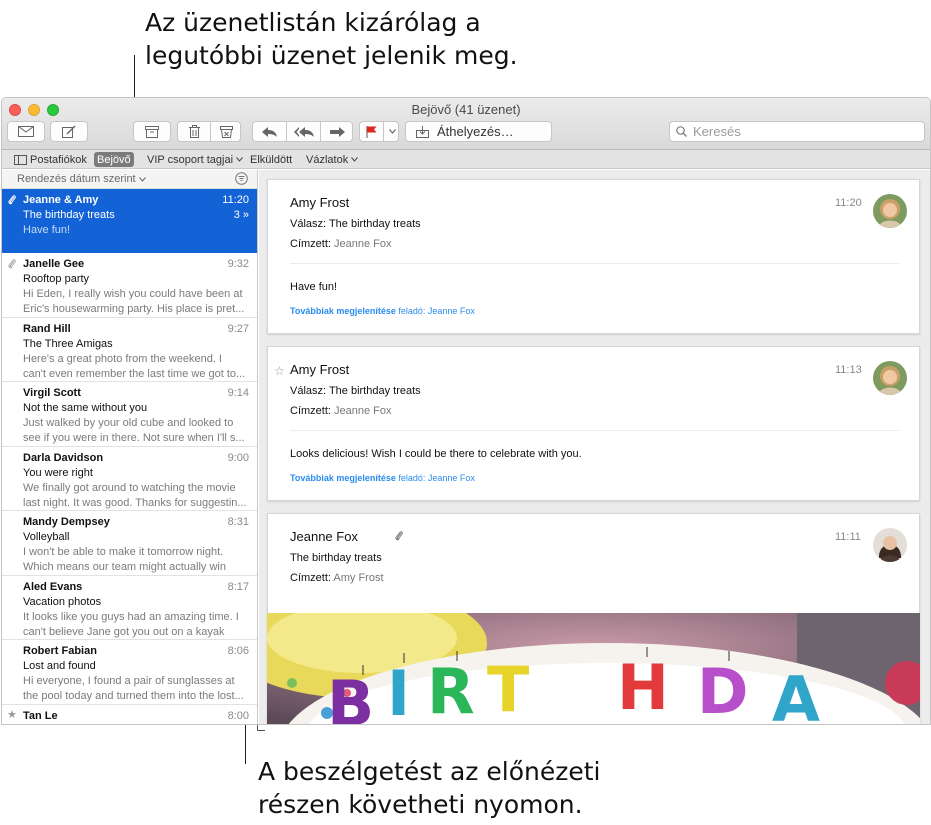 This screenshot has width=931, height=825. What do you see at coordinates (238, 651) in the screenshot?
I see `message-time: 8:06` at bounding box center [238, 651].